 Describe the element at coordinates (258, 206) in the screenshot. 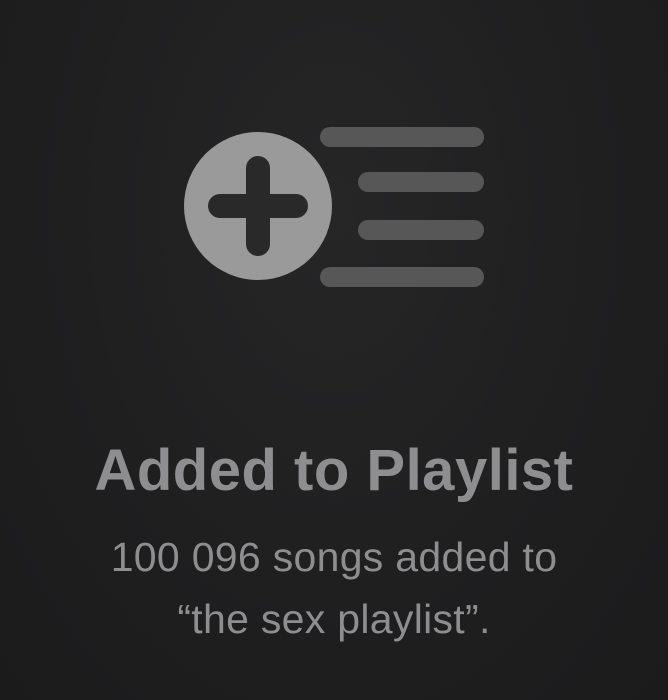

I see `plus-vertical` at that location.